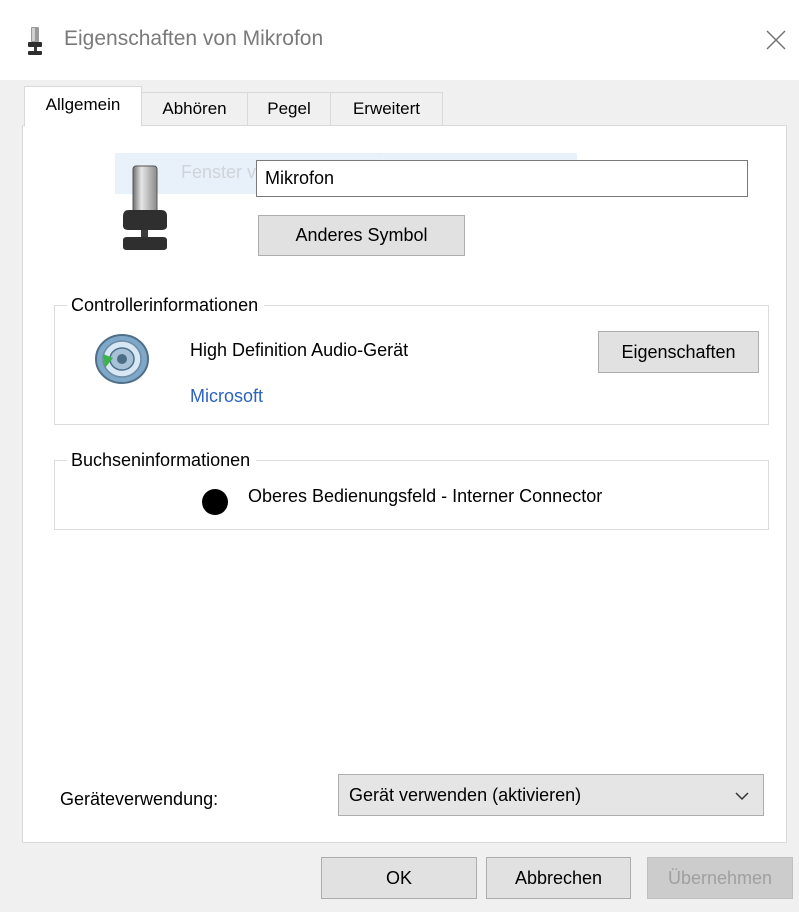 This screenshot has width=799, height=912. I want to click on speaker-icon, so click(122, 359).